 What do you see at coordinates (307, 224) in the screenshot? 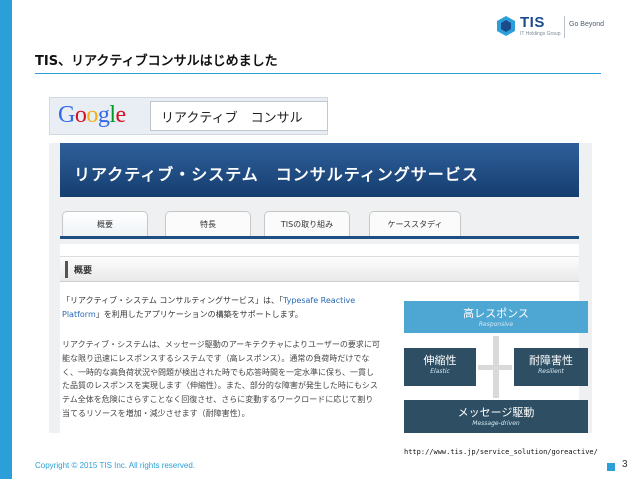
I see `tab-tis-initiatives: TISの取り組み` at bounding box center [307, 224].